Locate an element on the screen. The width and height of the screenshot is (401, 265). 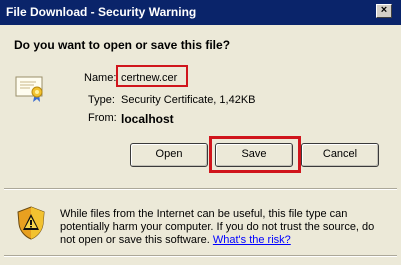
type-label: Type: is located at coordinates (101, 100).